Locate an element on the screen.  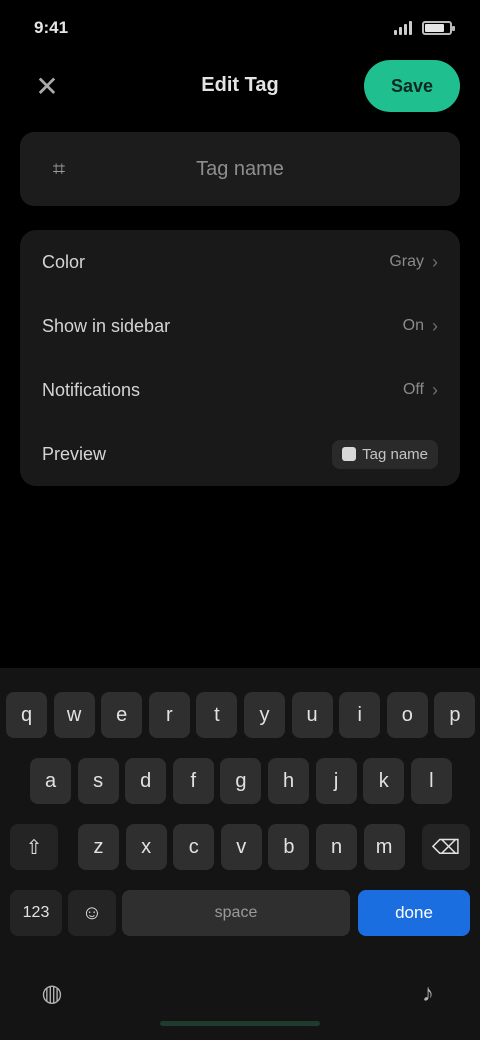
close-icon: ✕ is located at coordinates (47, 86).